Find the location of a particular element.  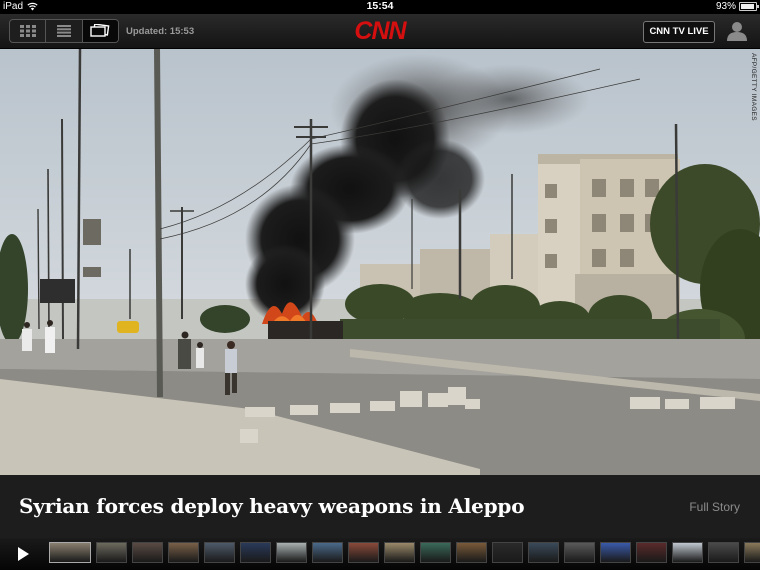

status-bar: iPad 15:54 93% is located at coordinates (380, 7).